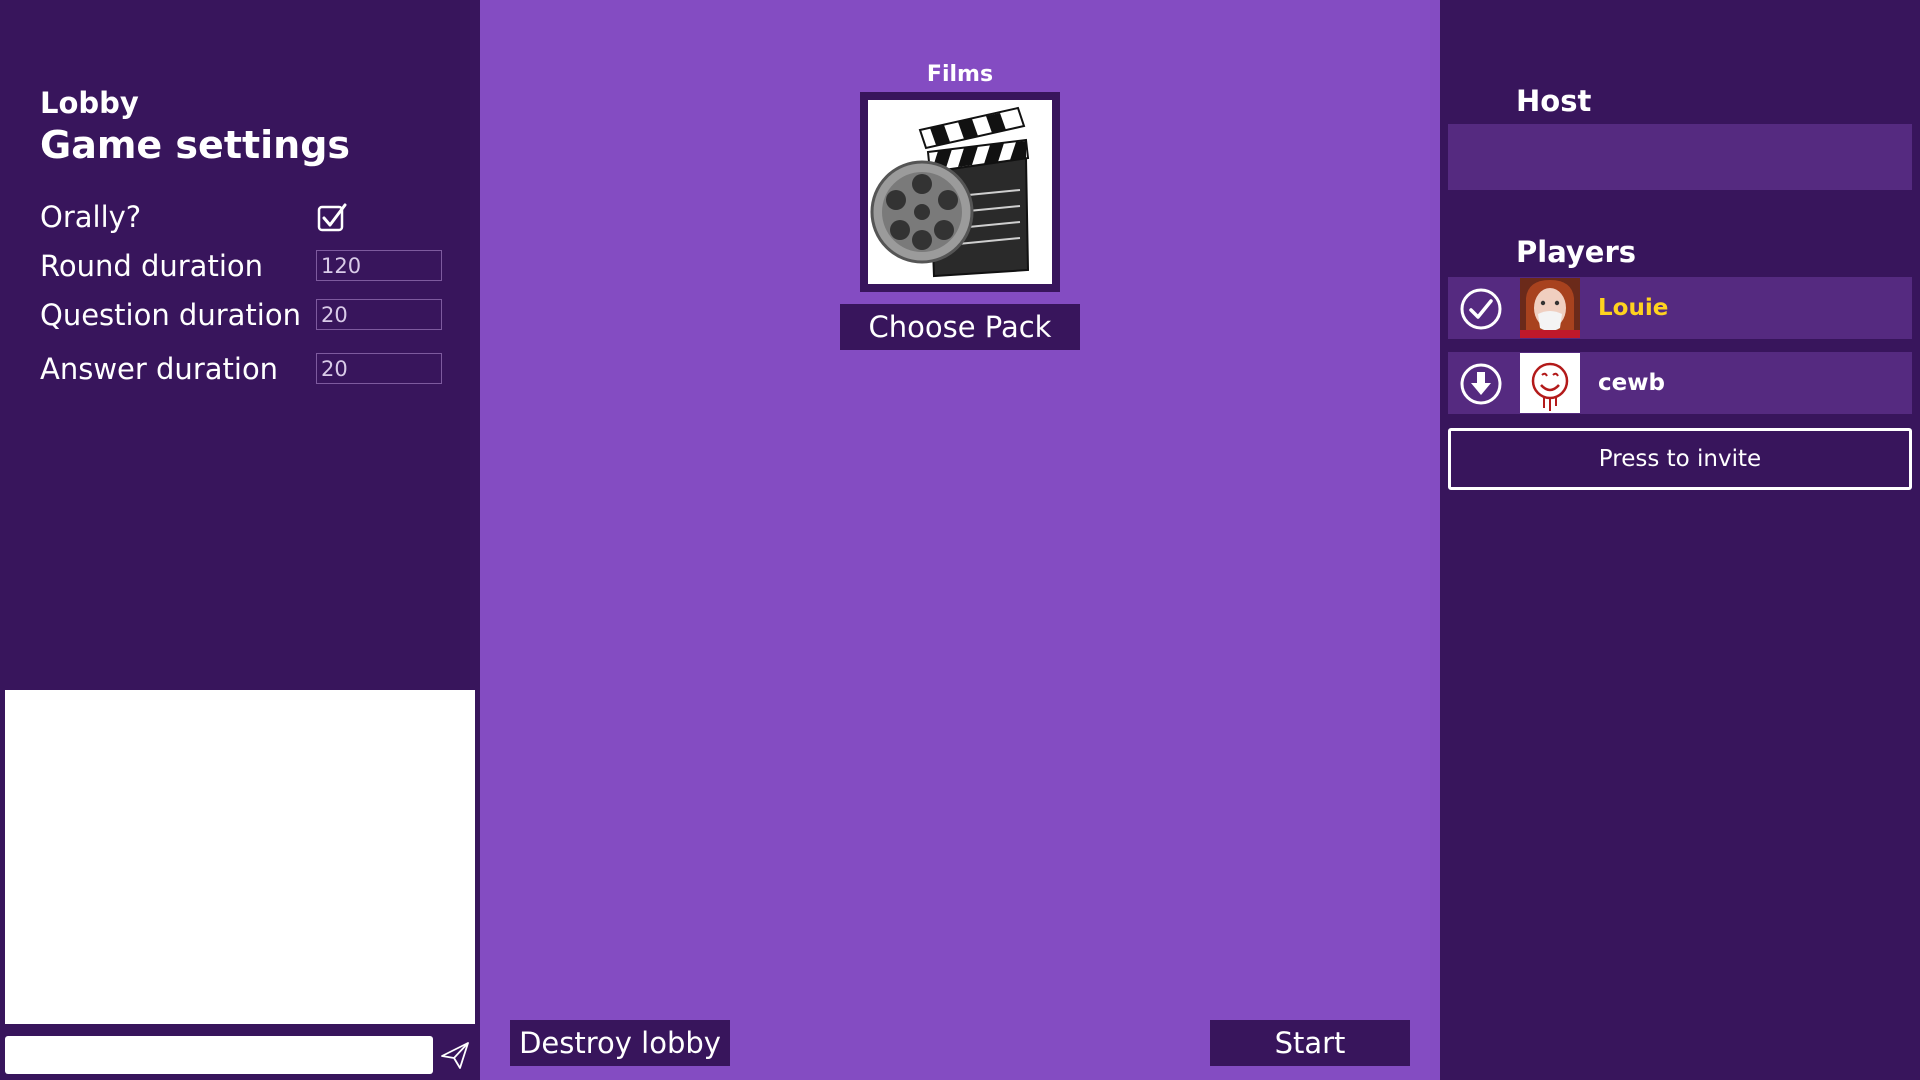  What do you see at coordinates (960, 327) in the screenshot?
I see `choose-pack-button: Choose Pack` at bounding box center [960, 327].